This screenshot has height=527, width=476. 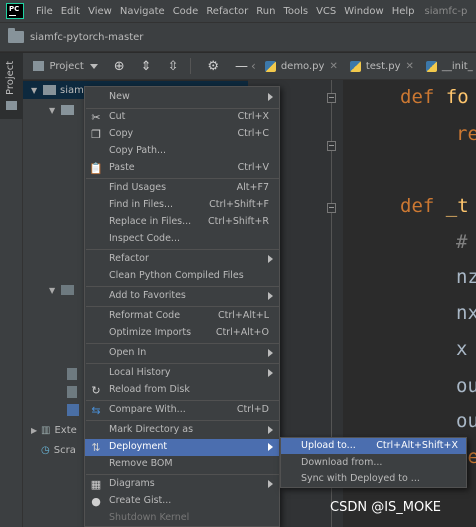 I want to click on menu-item-open-in: Open In, so click(x=182, y=353).